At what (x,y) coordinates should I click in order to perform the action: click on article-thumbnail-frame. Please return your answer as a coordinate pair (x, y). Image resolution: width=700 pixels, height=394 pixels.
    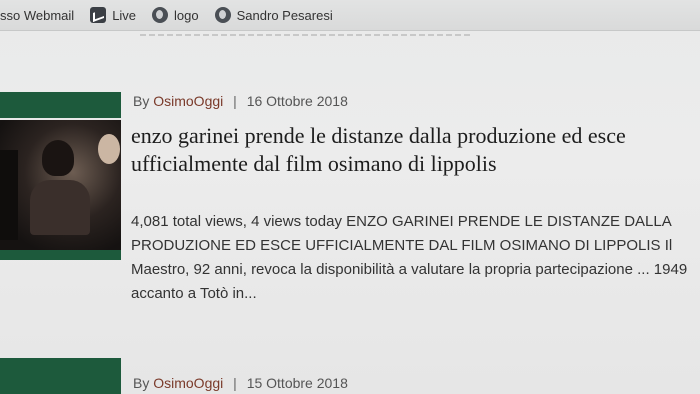
    Looking at the image, I should click on (60, 376).